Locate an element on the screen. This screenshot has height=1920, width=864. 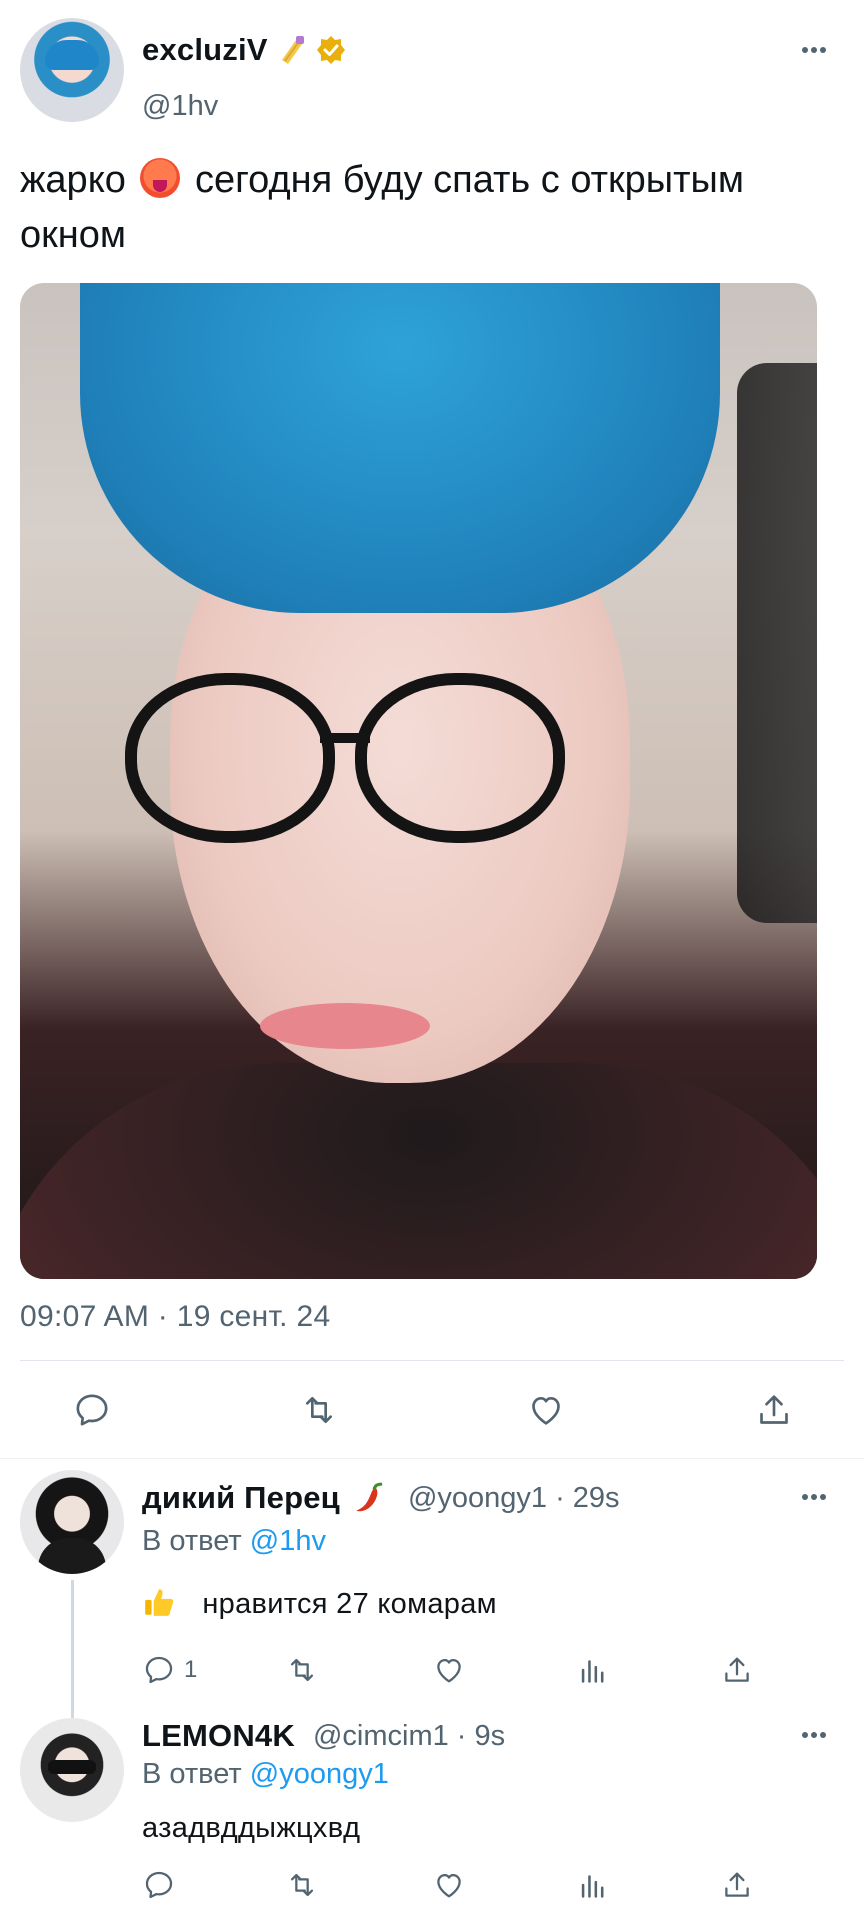
tweet-action-bar is located at coordinates (432, 1410).